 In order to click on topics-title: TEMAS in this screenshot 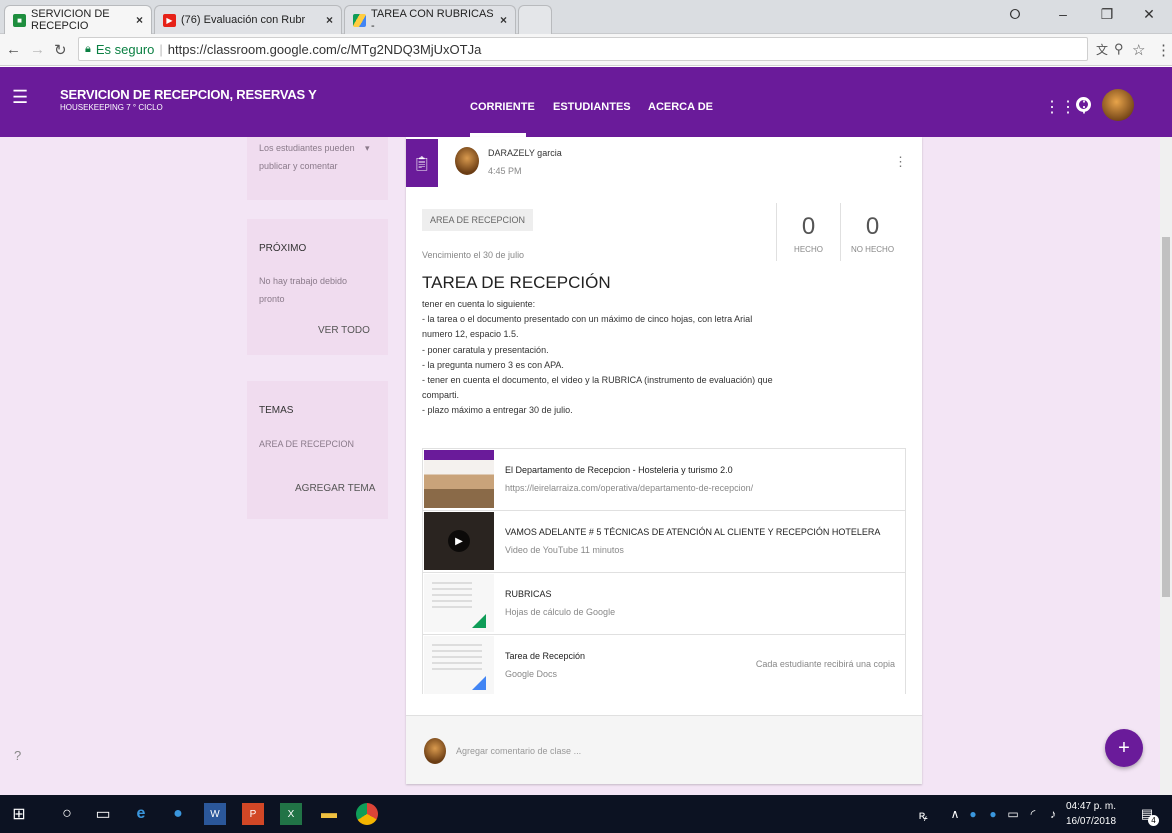, I will do `click(276, 410)`.